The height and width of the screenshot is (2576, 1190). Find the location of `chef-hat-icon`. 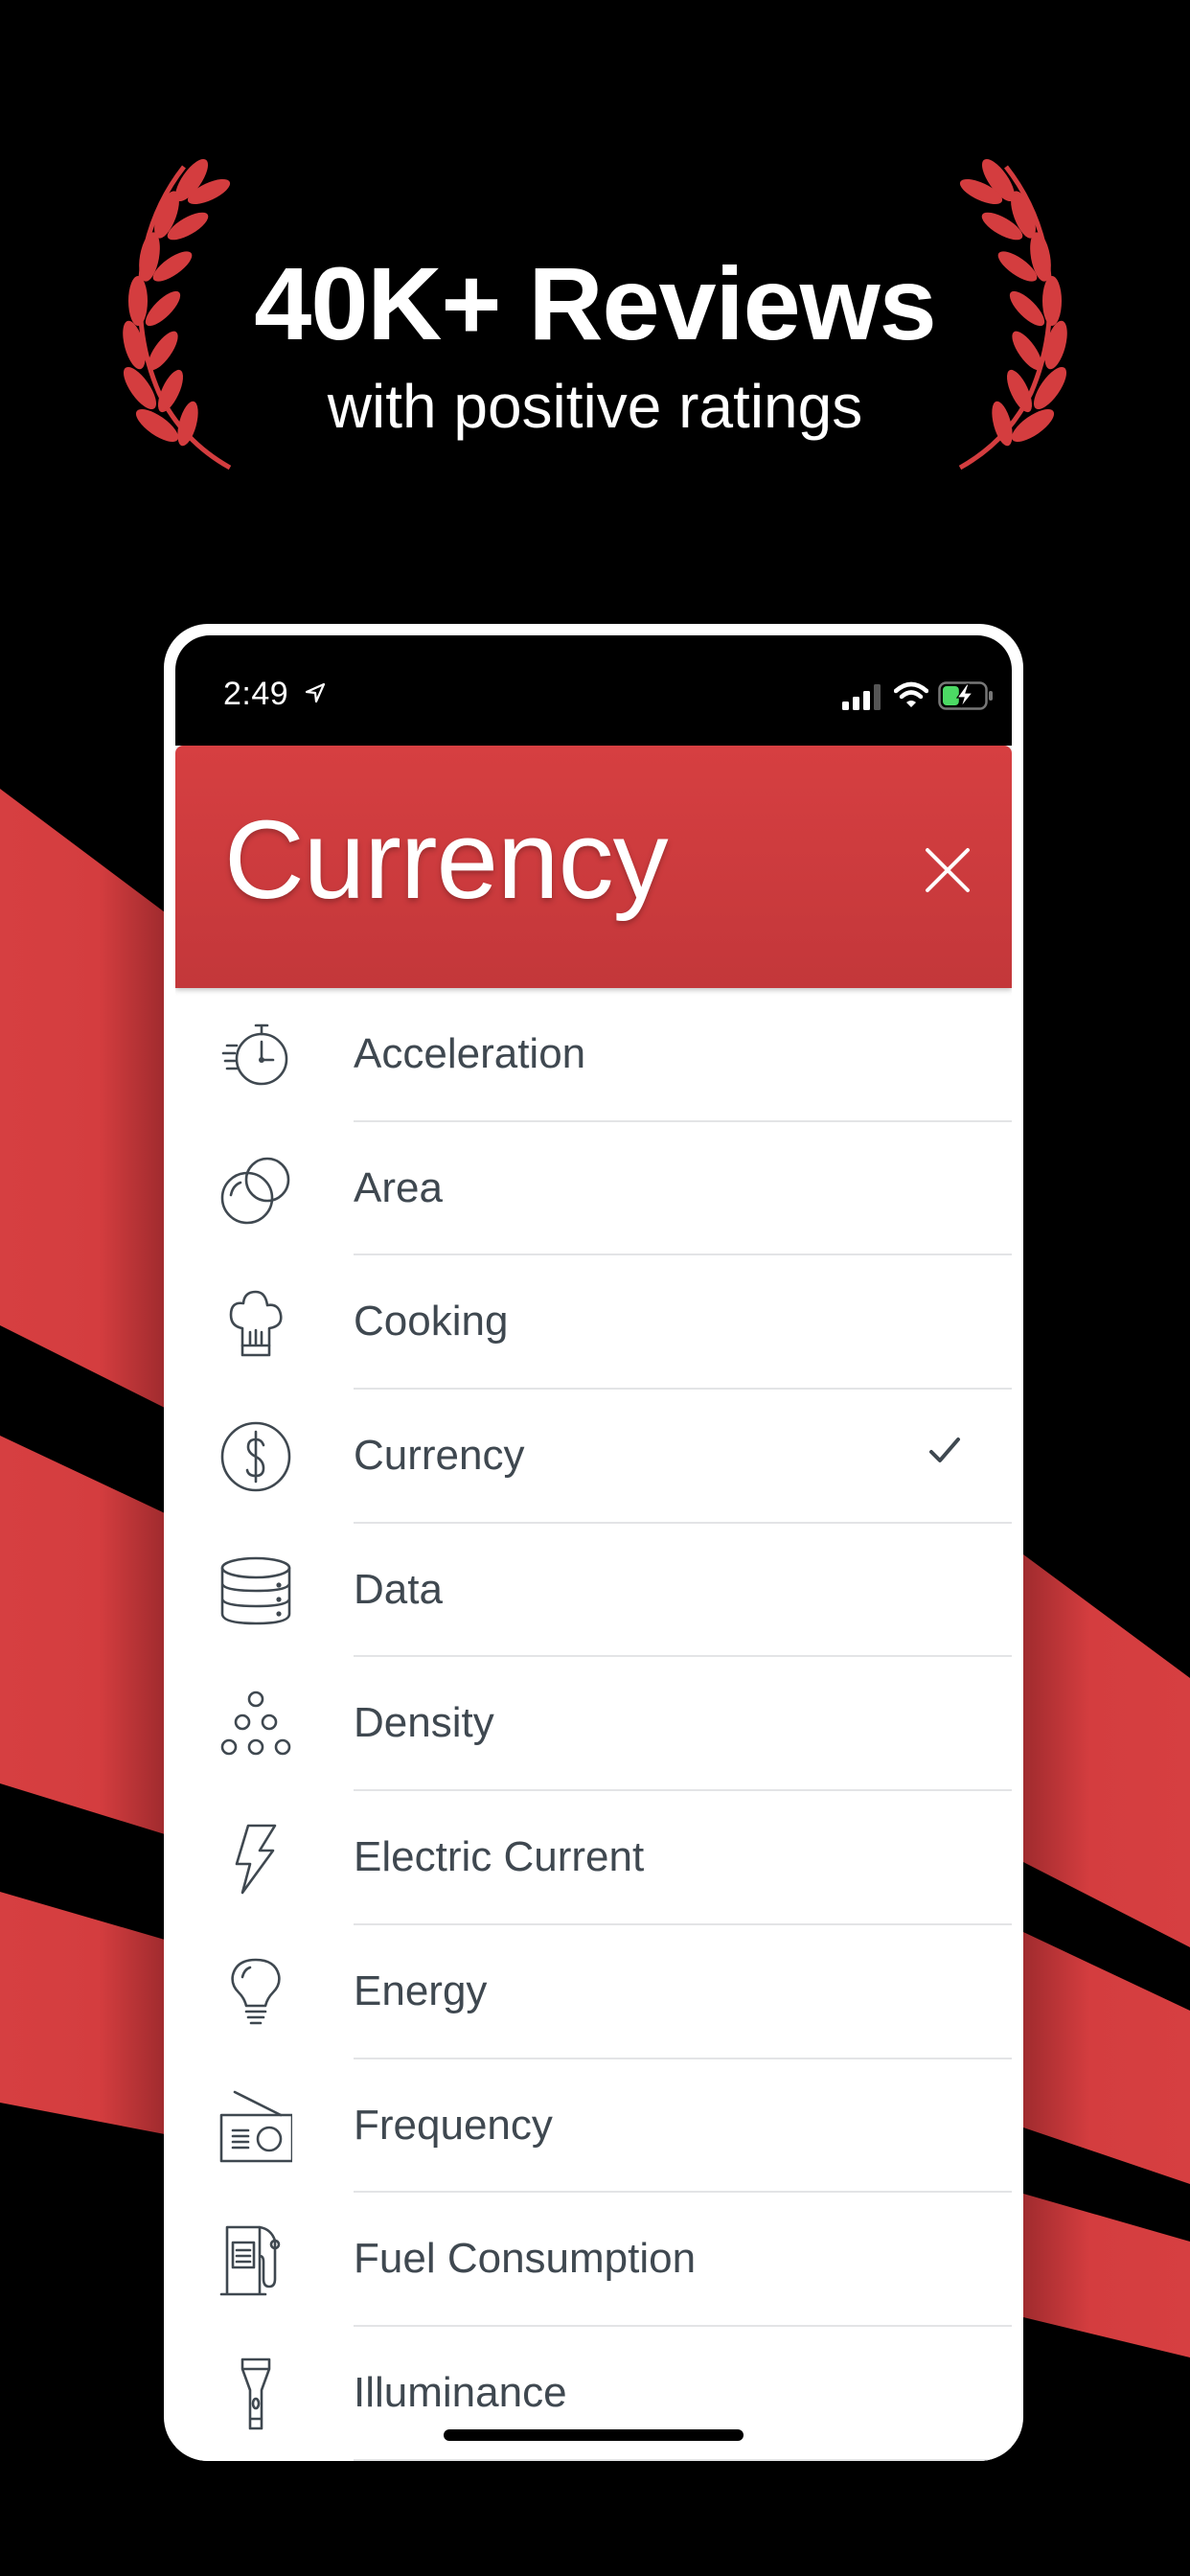

chef-hat-icon is located at coordinates (256, 1324).